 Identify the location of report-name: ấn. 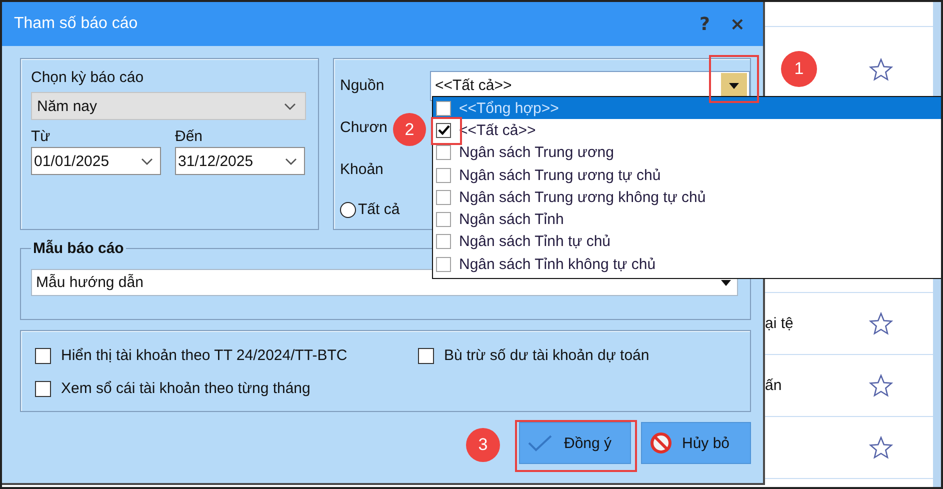
(773, 385).